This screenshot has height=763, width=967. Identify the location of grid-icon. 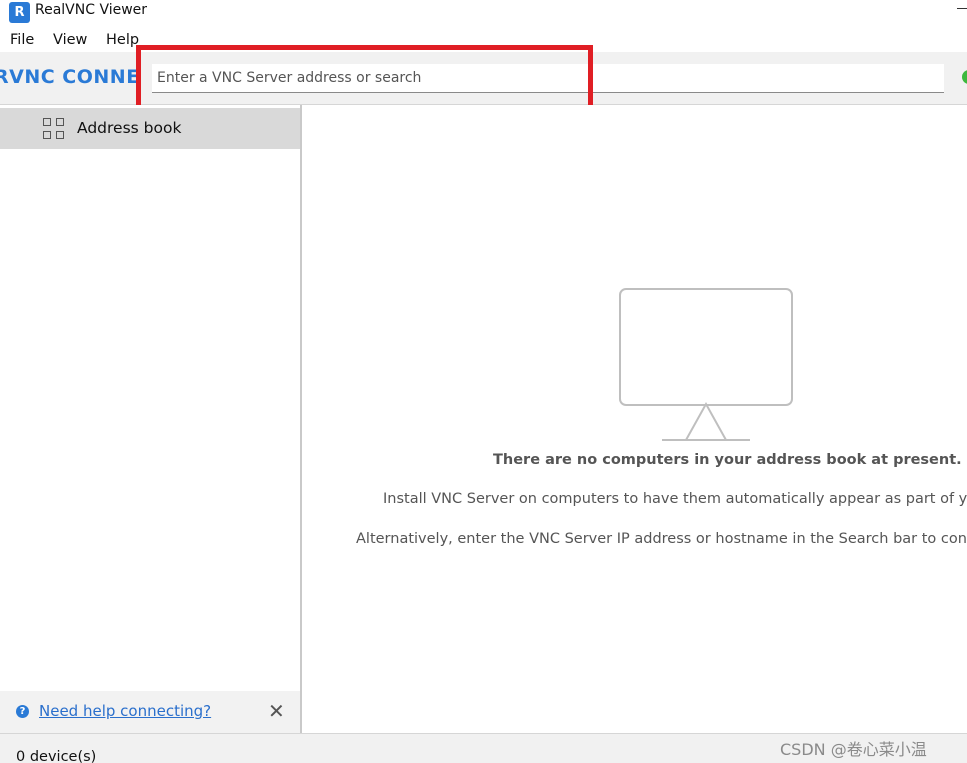
(54, 129).